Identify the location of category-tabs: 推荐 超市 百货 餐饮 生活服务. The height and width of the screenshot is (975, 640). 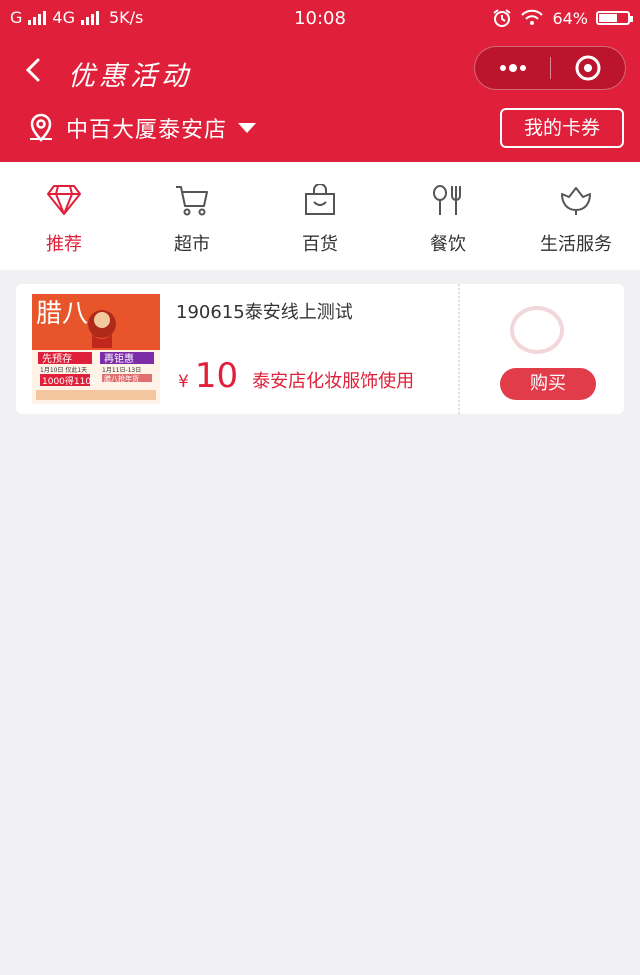
(320, 216).